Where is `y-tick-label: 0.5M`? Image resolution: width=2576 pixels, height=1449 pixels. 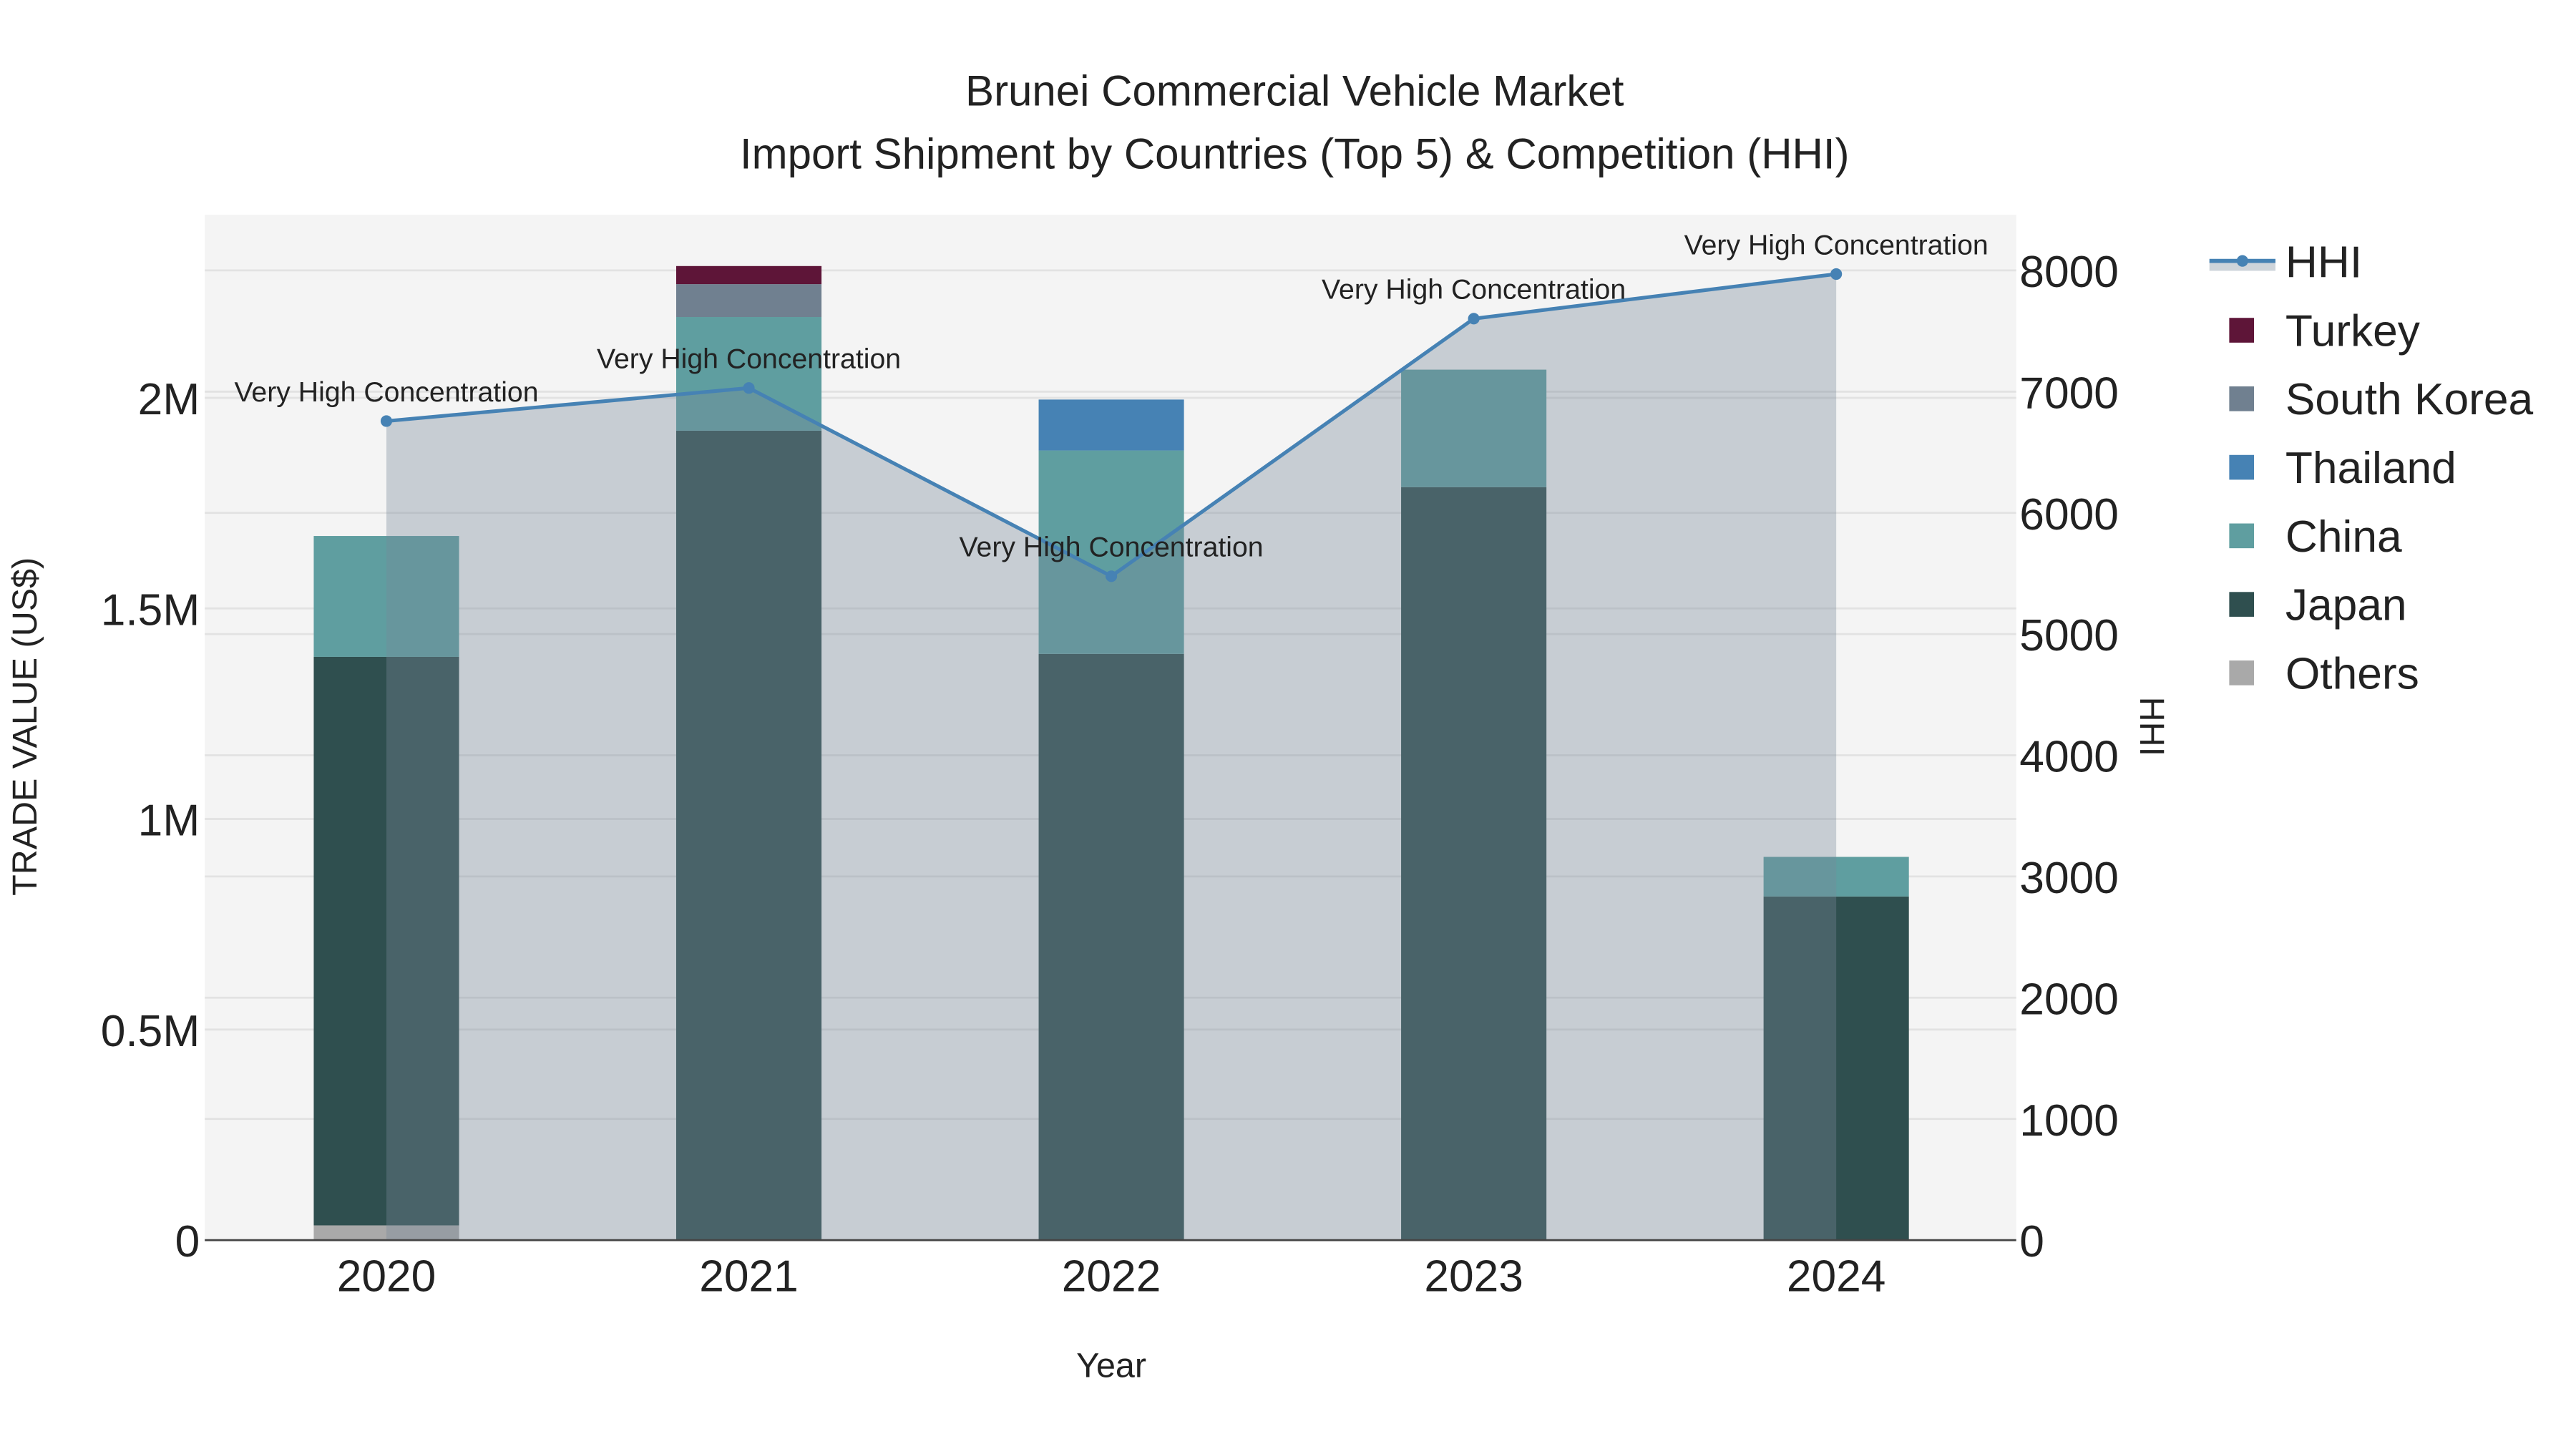
y-tick-label: 0.5M is located at coordinates (150, 1031).